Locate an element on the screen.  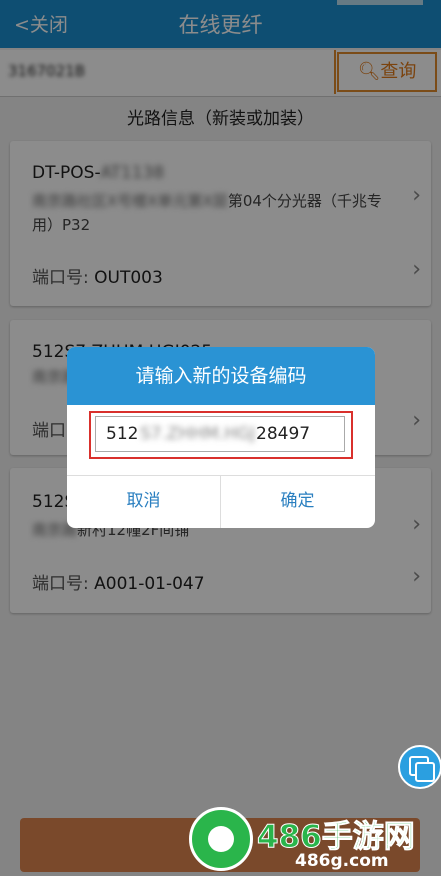
watermark-domain: 486g.com is located at coordinates (342, 861).